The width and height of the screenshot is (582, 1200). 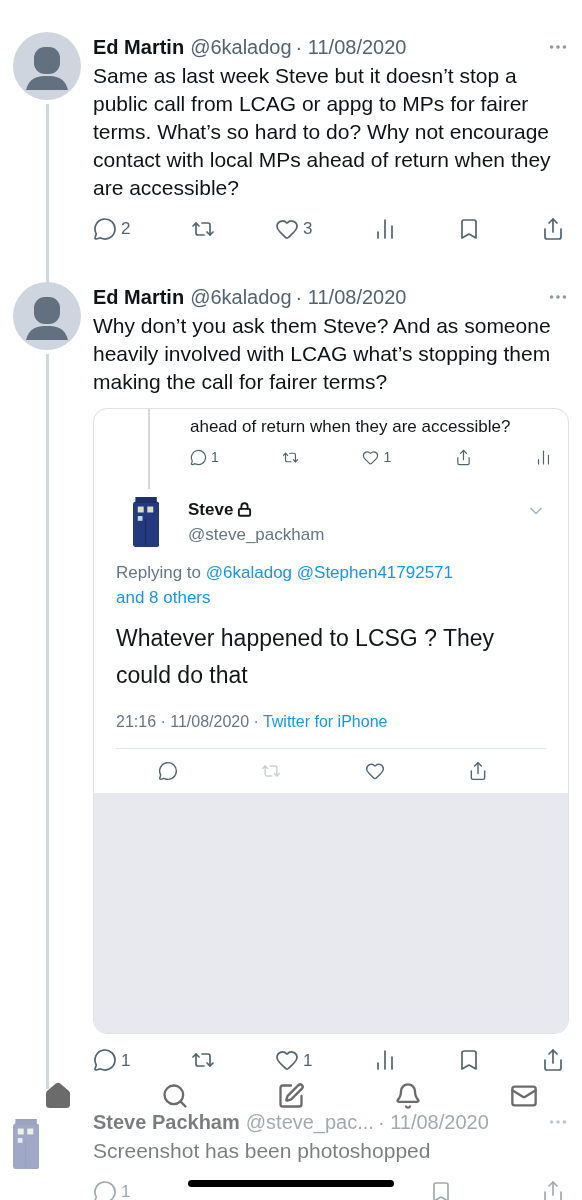 I want to click on tweet-text: Same as last week Steve but it doesn’t stop a public call from LCAG or appg to MPs for fairer terms. What’s so hard to do? Why not encourage contact with local MPs ahead of return when they are accessible?, so click(x=322, y=132).